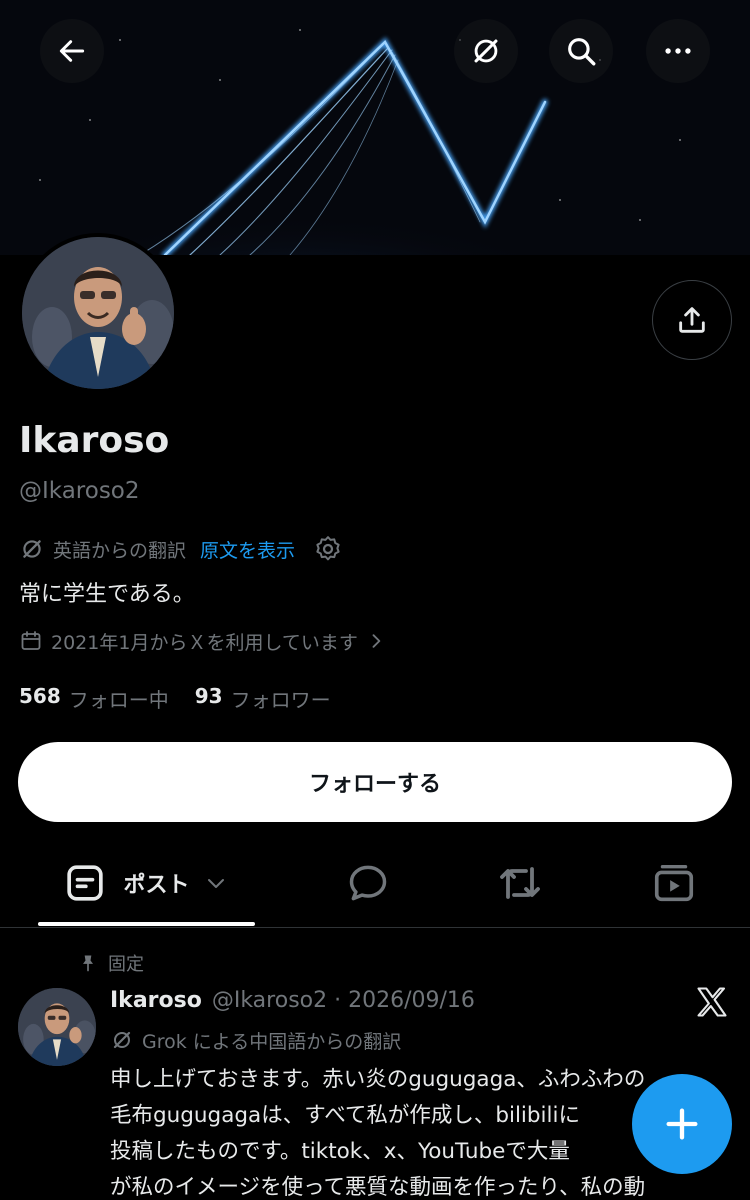 The height and width of the screenshot is (1200, 750). I want to click on reply-icon, so click(368, 883).